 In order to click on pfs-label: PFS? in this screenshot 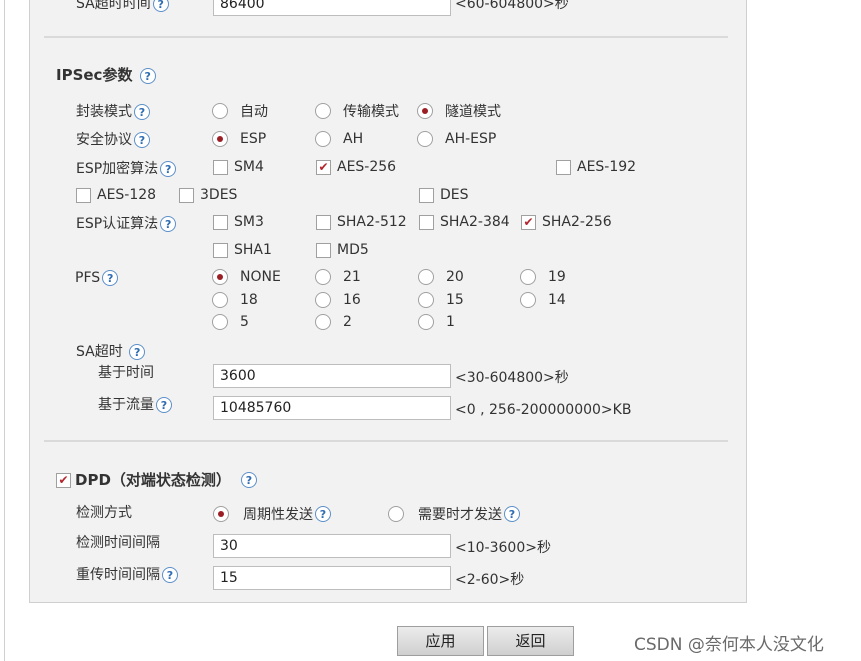, I will do `click(97, 278)`.